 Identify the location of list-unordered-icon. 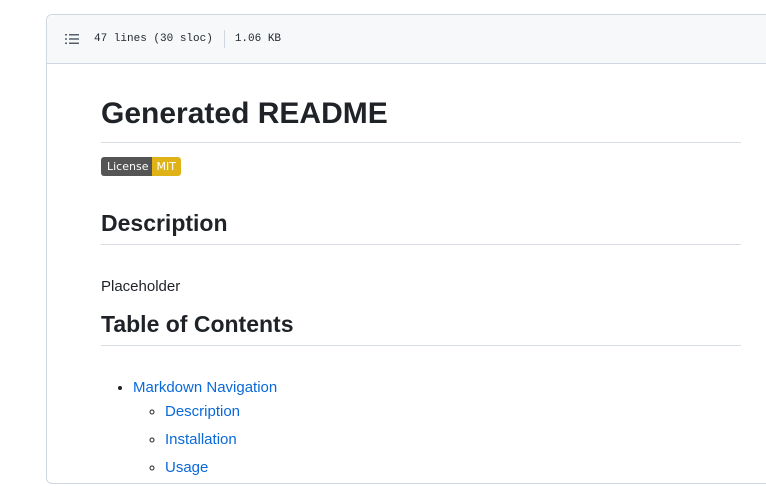
(72, 39).